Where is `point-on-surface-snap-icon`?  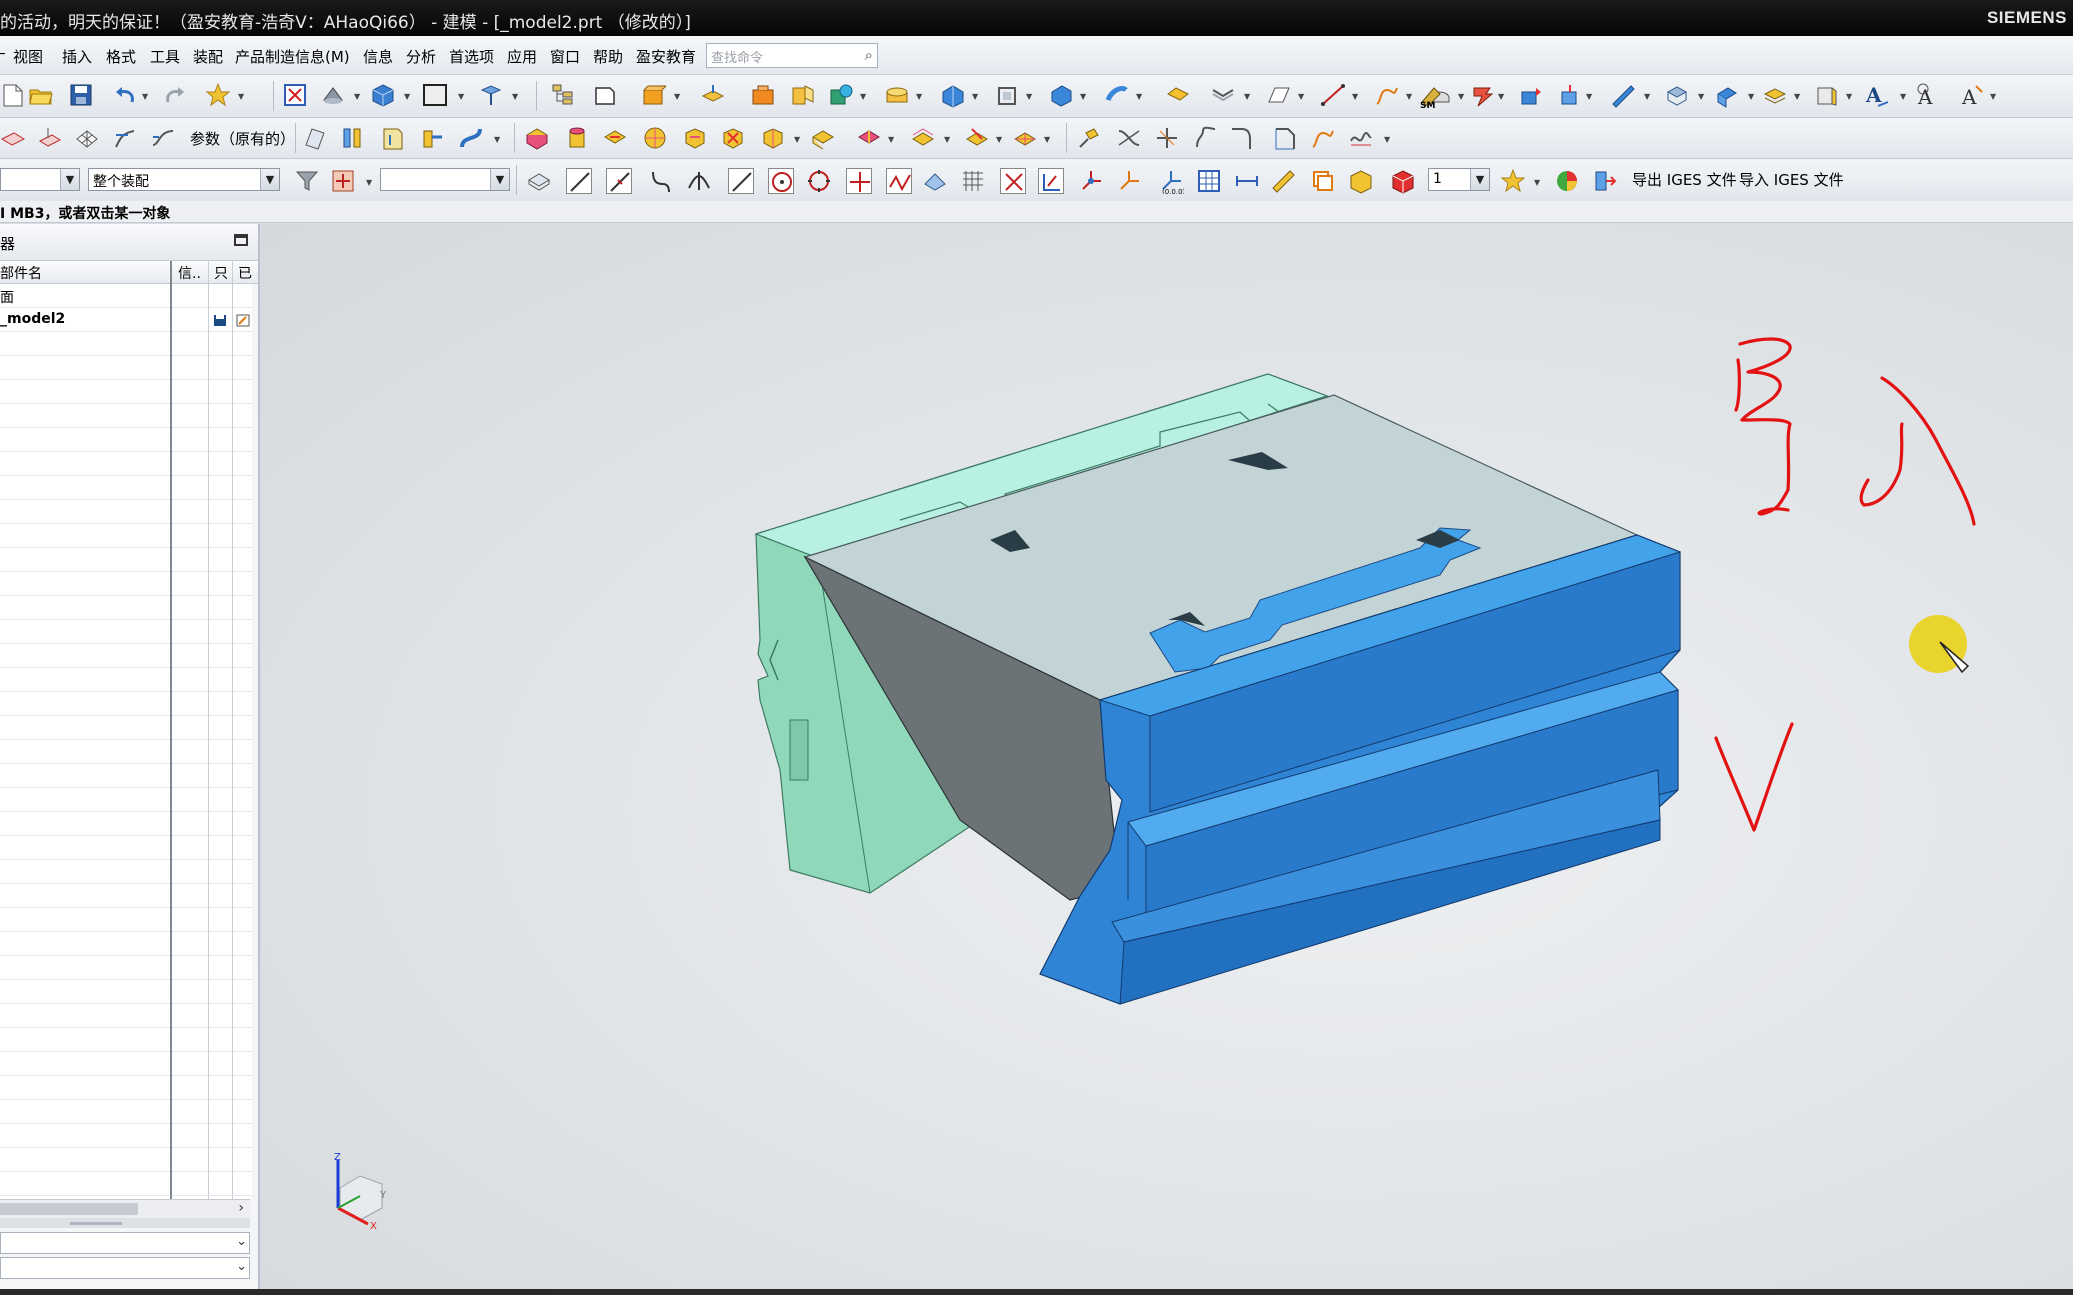 point-on-surface-snap-icon is located at coordinates (935, 181).